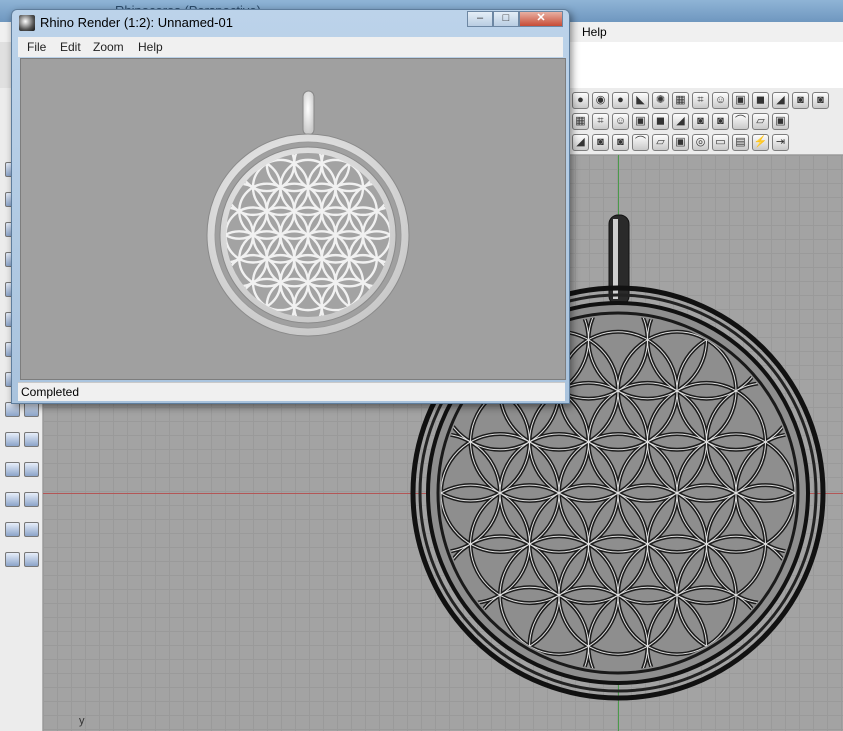 The width and height of the screenshot is (843, 731). Describe the element at coordinates (31, 439) in the screenshot. I see `mesh-tool-alt-icon` at that location.